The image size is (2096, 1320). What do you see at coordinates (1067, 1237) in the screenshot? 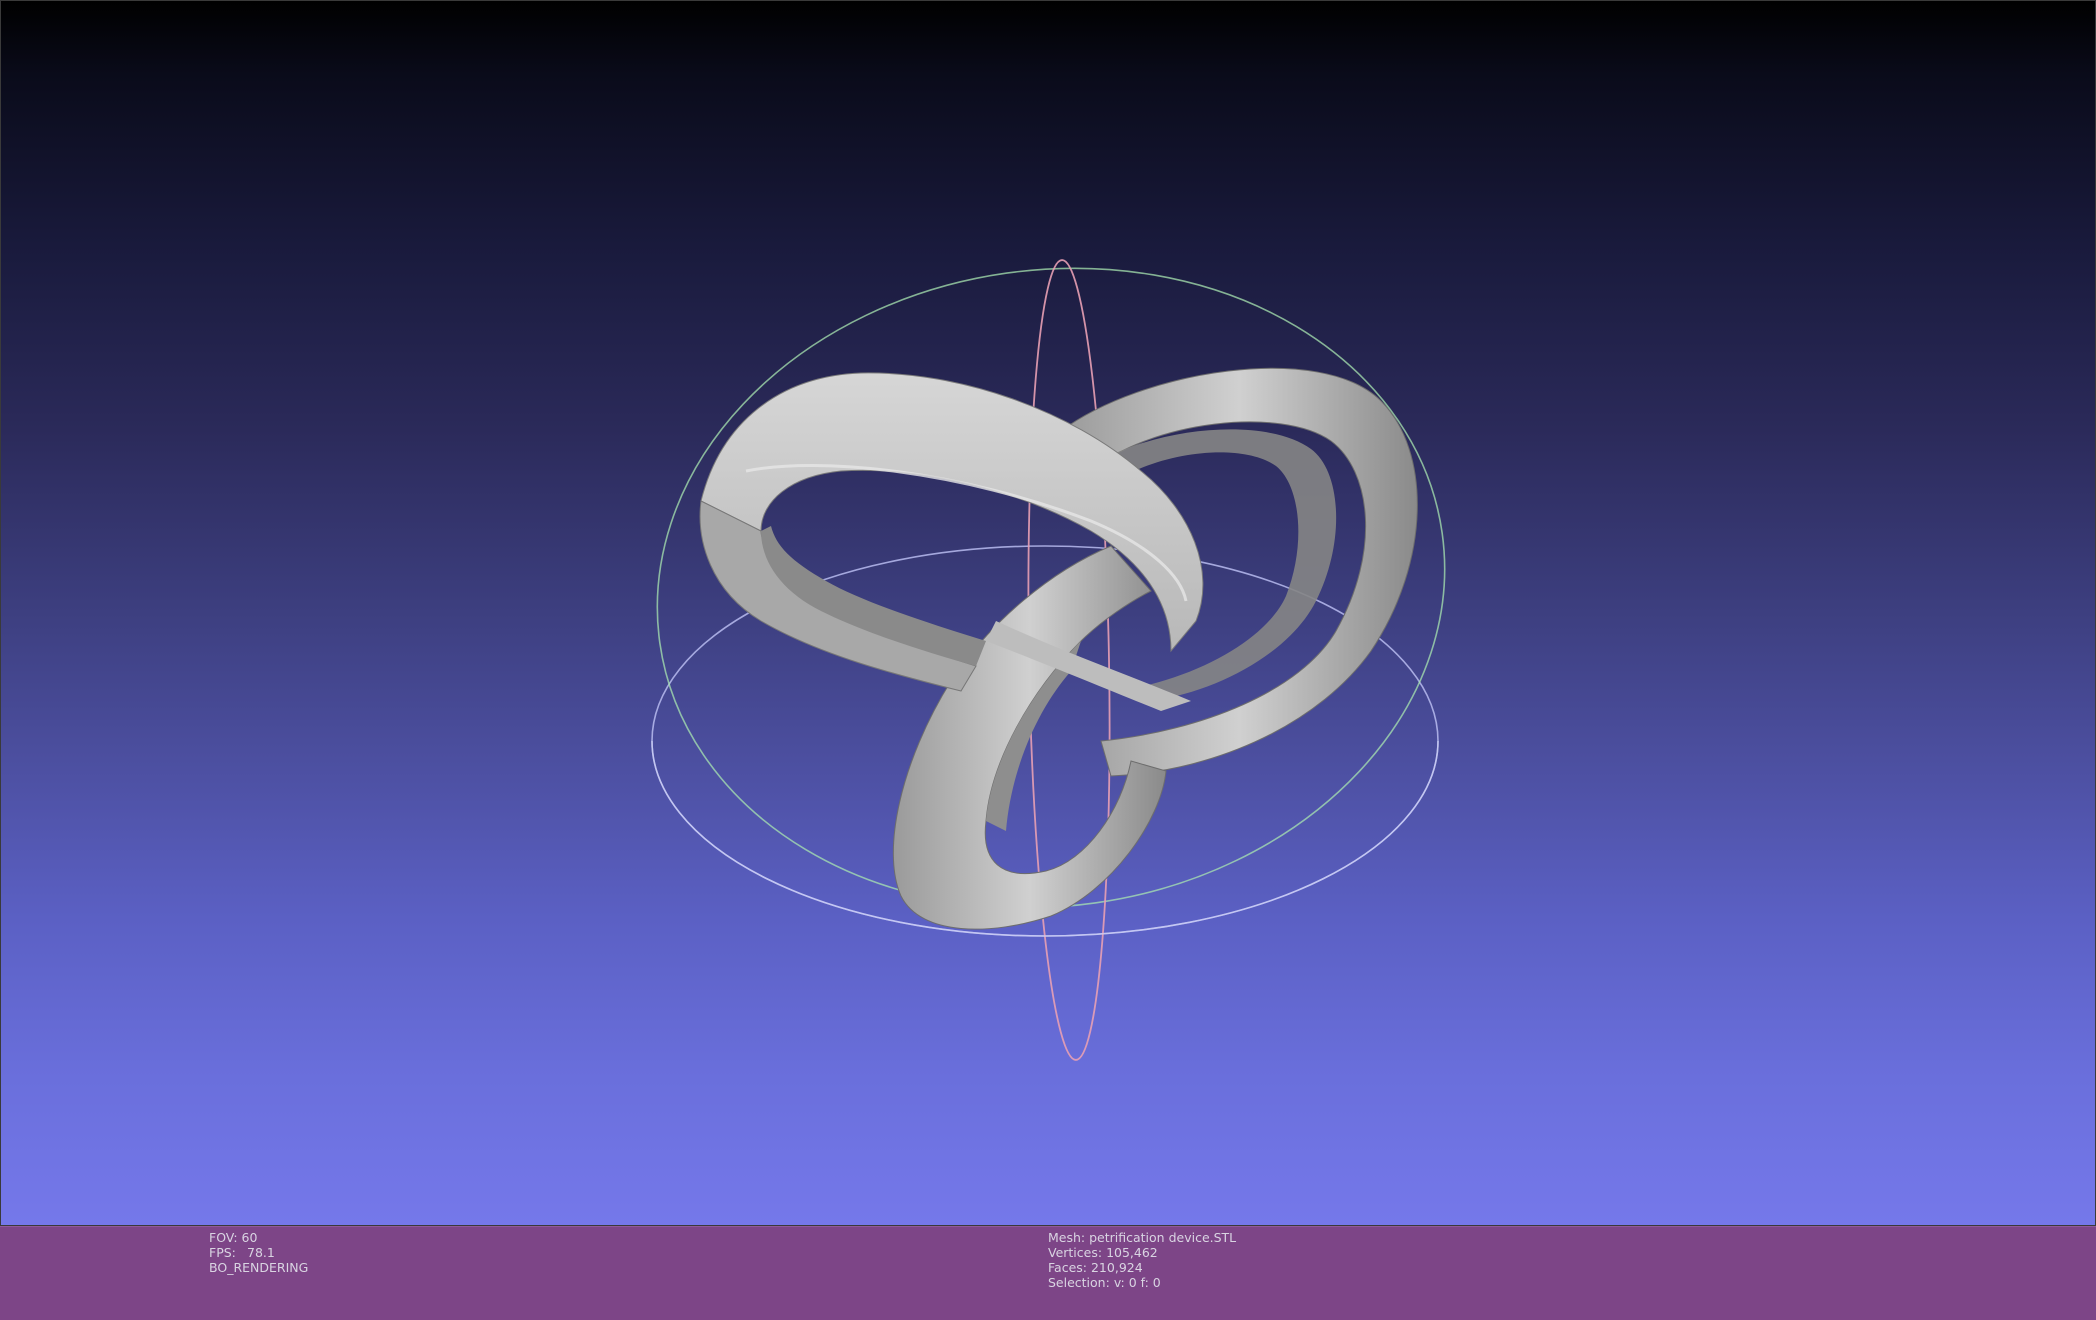
I see `mesh-label: Mesh:` at bounding box center [1067, 1237].